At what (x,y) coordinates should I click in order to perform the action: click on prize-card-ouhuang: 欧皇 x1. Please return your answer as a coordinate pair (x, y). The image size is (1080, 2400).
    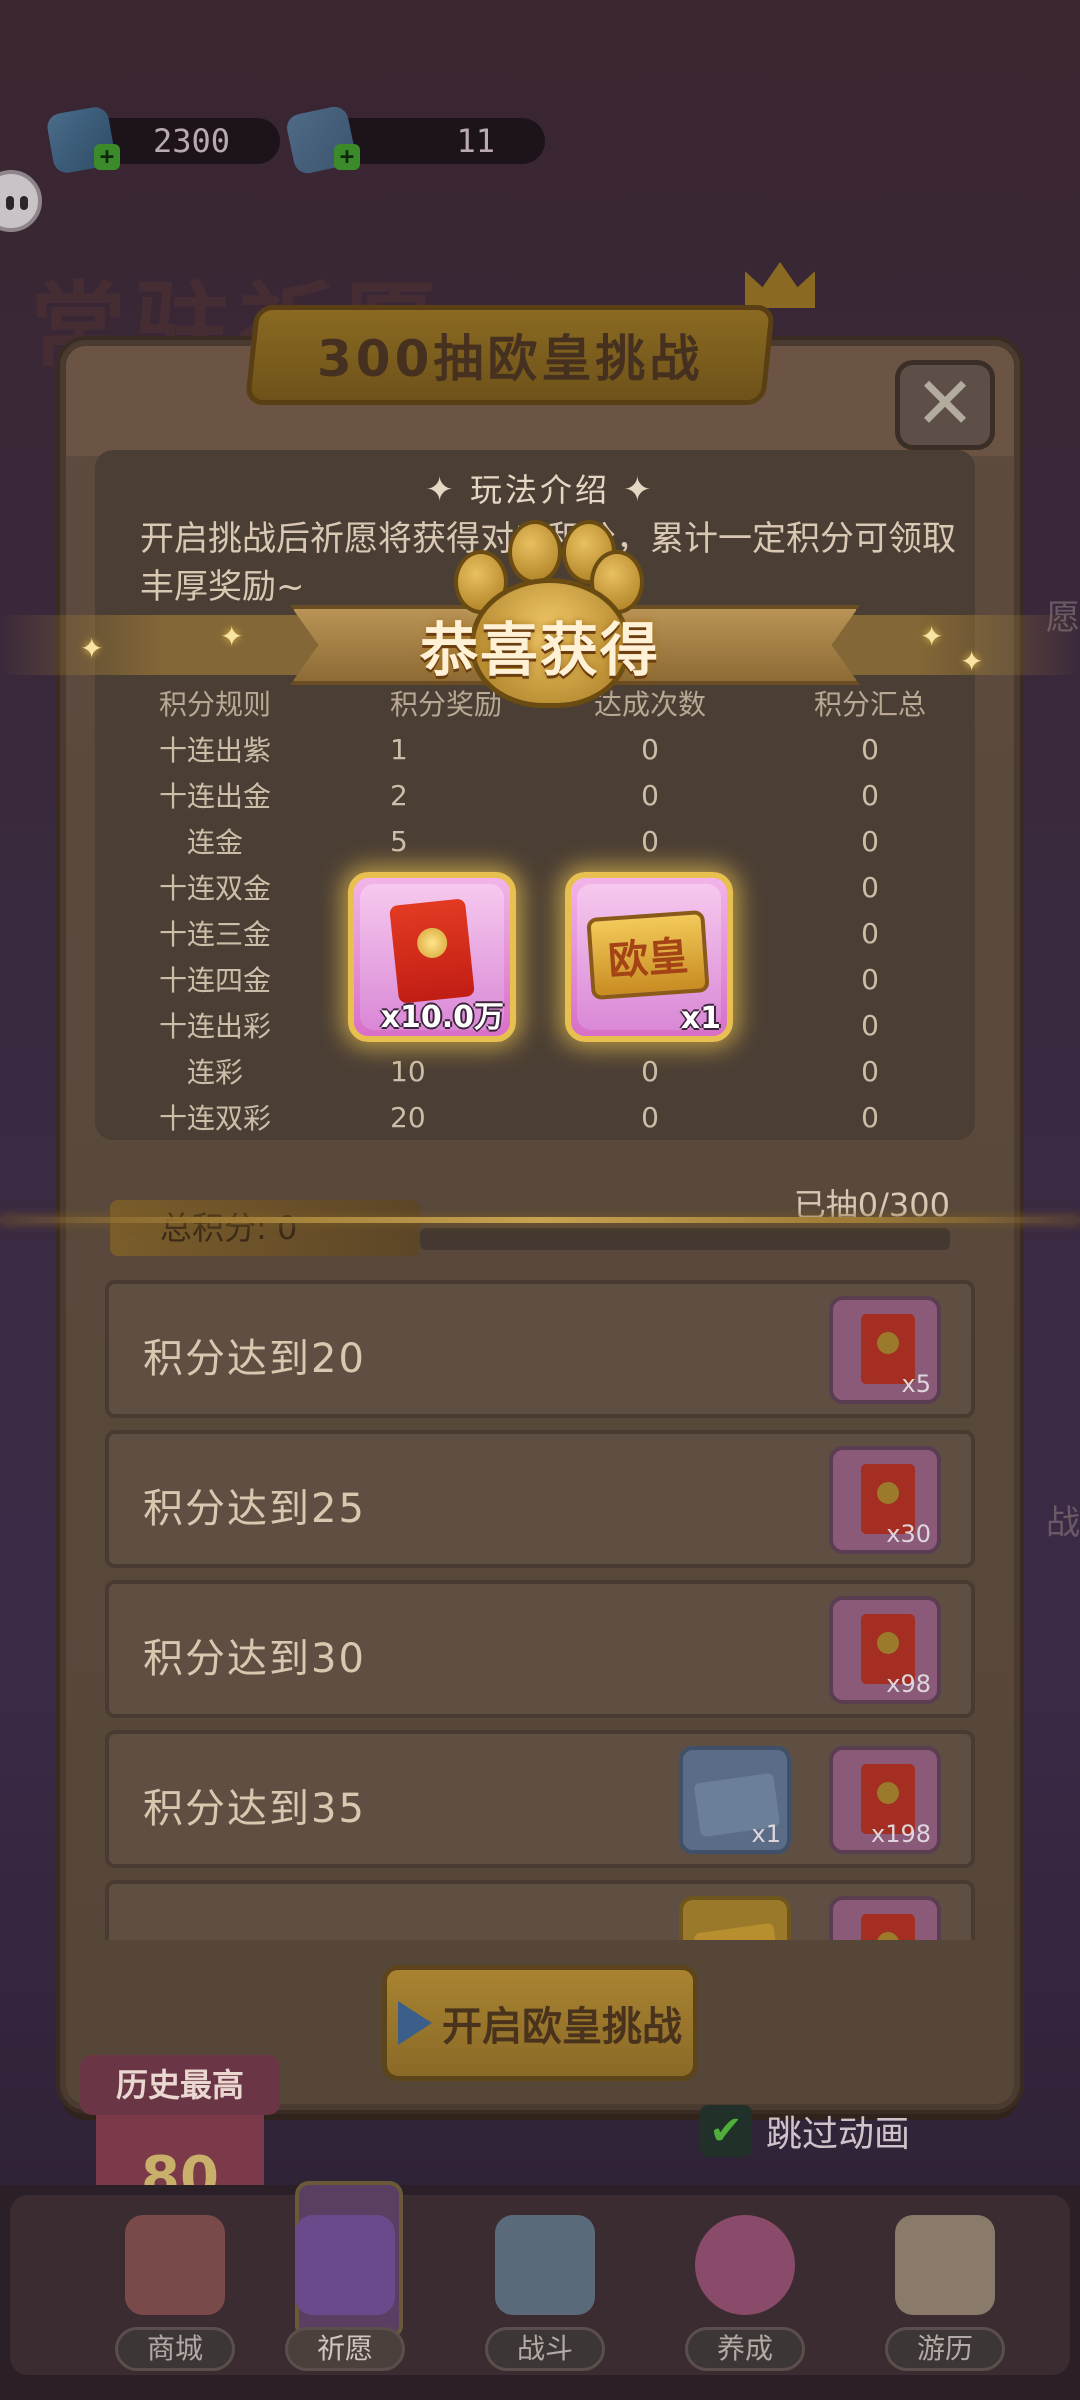
    Looking at the image, I should click on (649, 957).